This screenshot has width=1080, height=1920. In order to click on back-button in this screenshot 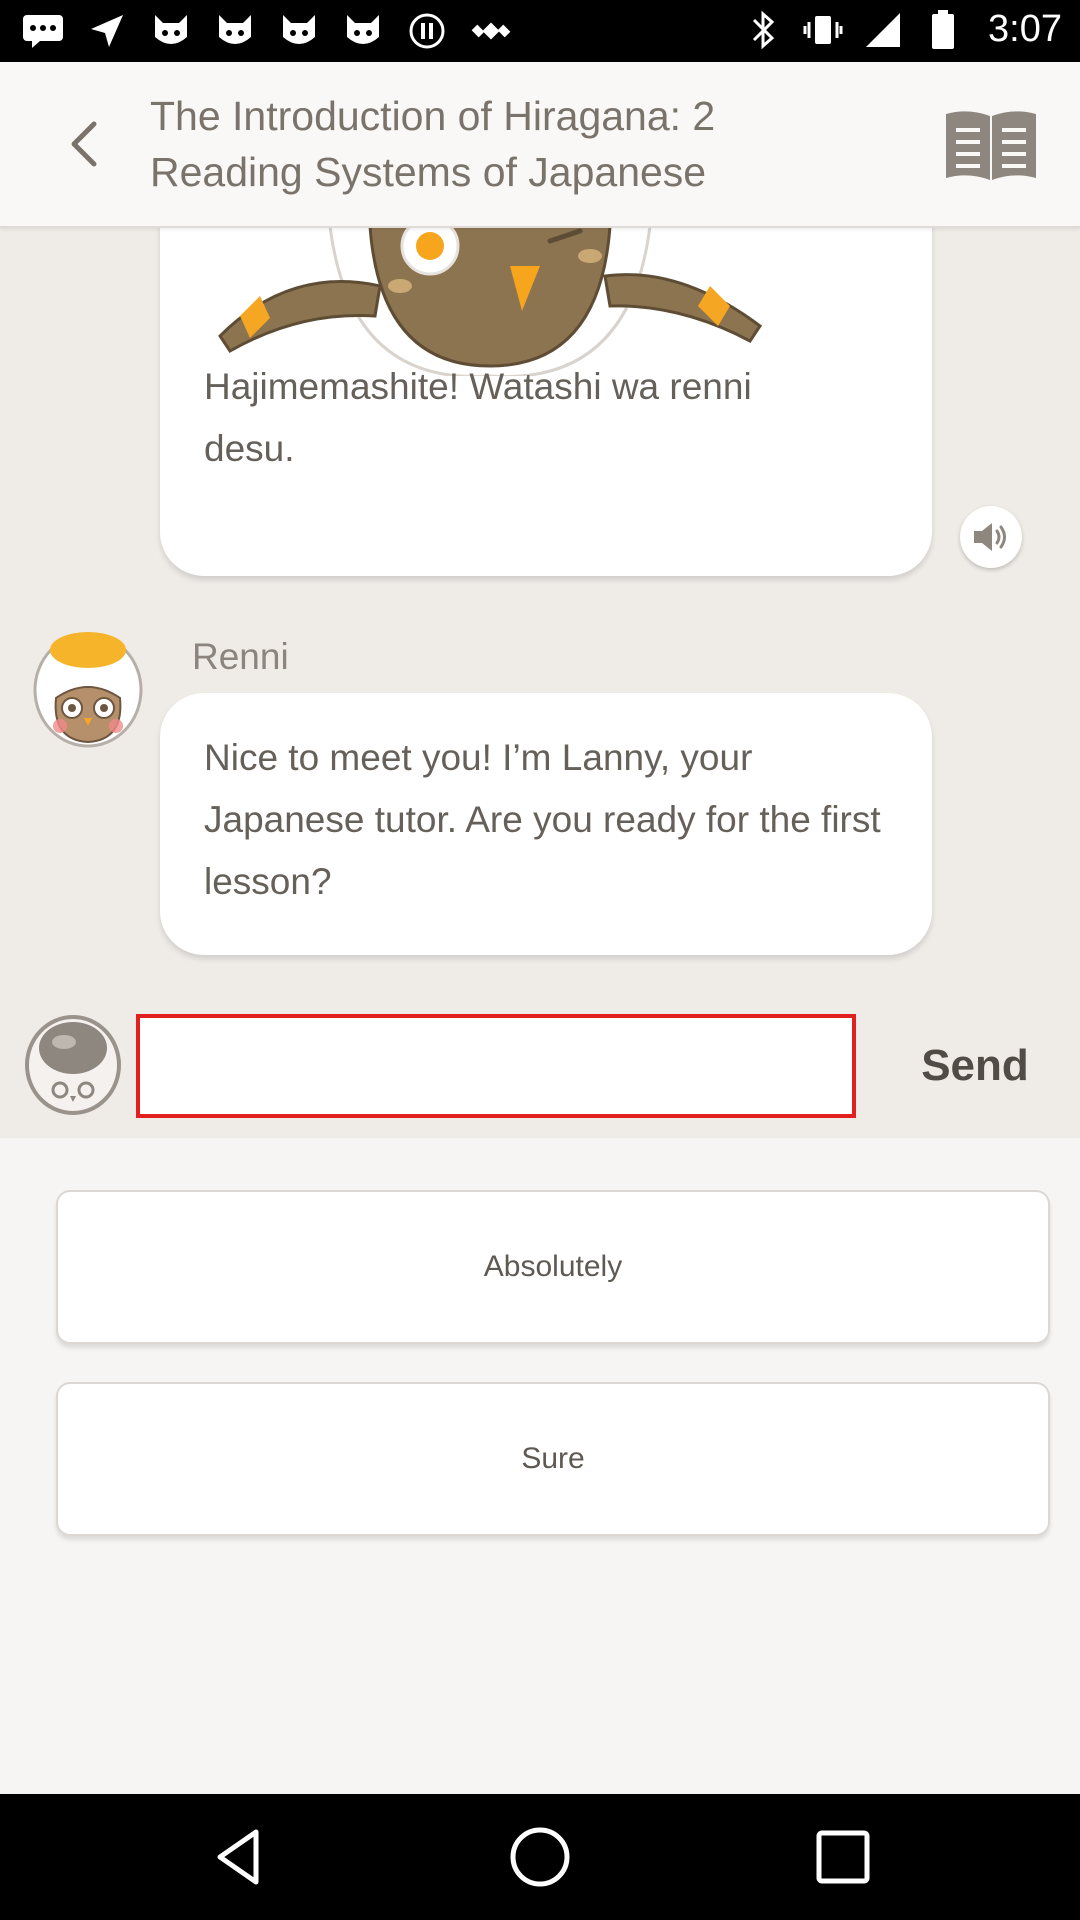, I will do `click(86, 144)`.